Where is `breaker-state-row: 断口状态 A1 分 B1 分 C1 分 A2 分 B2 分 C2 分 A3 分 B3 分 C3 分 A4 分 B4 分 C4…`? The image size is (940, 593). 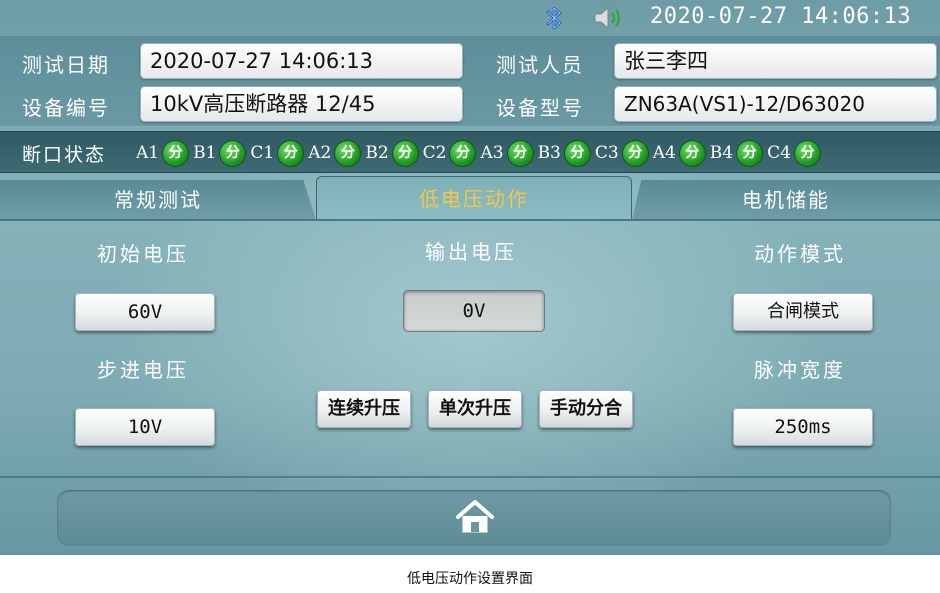 breaker-state-row: 断口状态 A1 分 B1 分 C1 分 A2 分 B2 分 C2 分 A3 分 B3 分 C3 分 A4 分 B4 分 C4… is located at coordinates (470, 152).